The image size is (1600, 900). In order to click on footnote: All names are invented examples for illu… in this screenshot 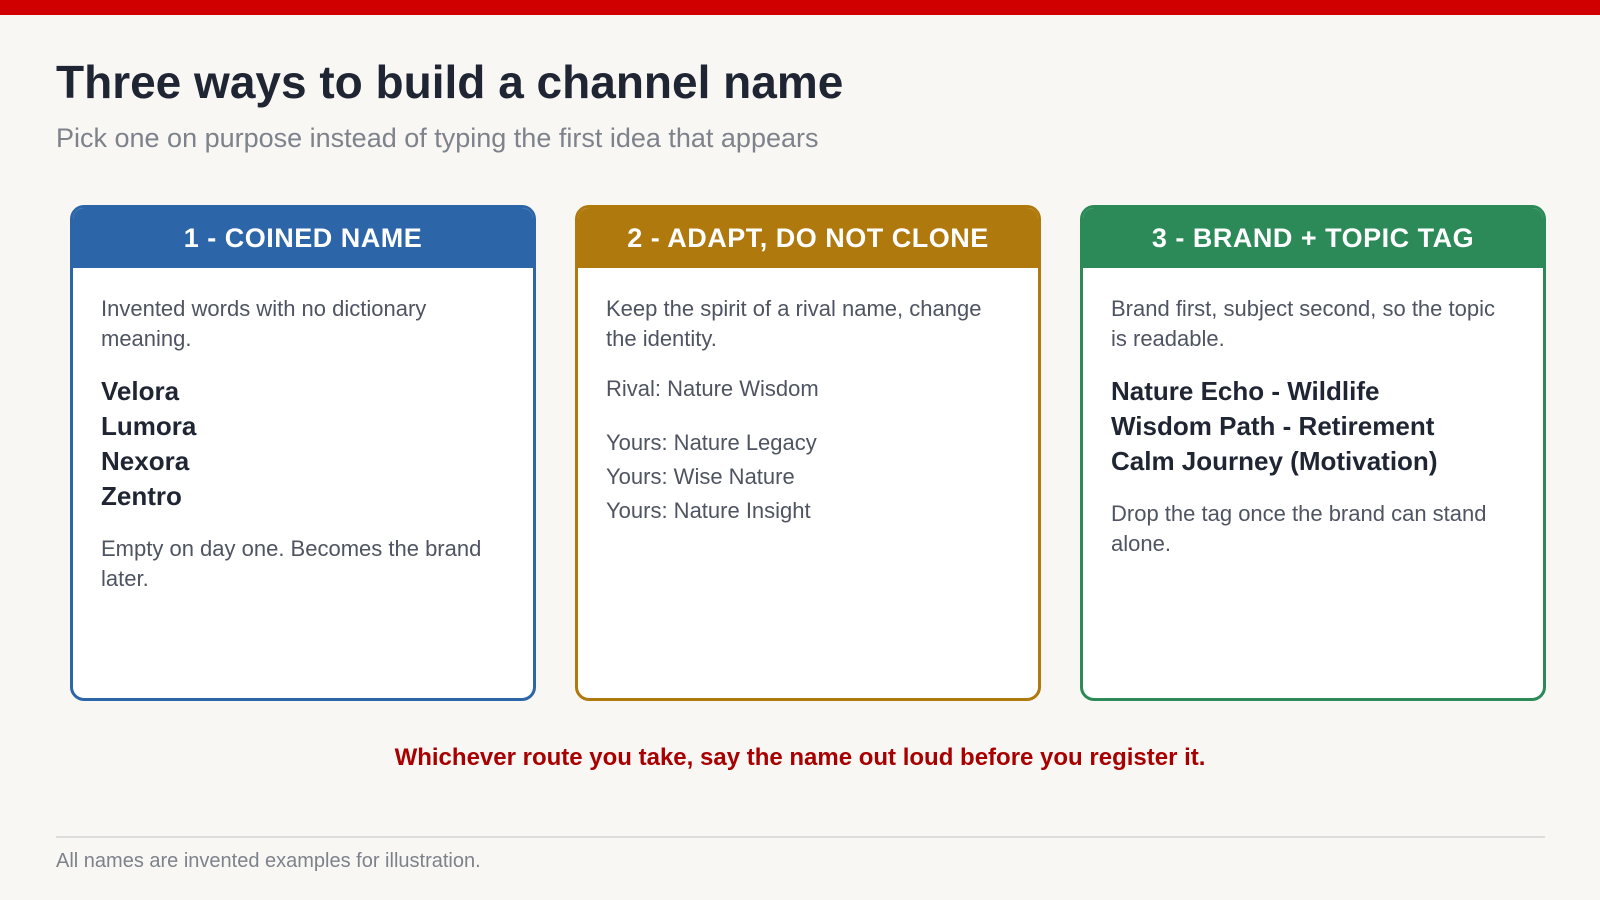, I will do `click(268, 861)`.